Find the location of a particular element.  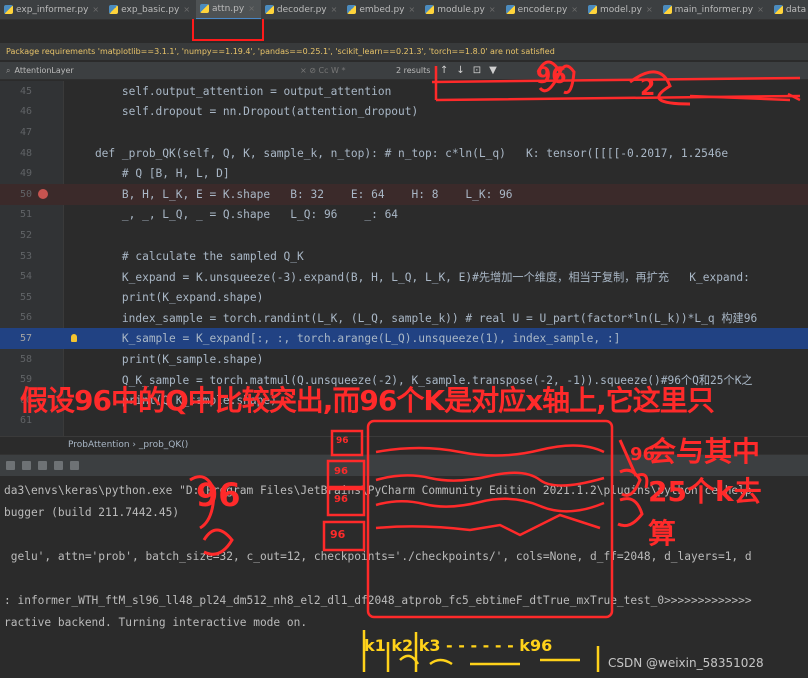

line-number: 46 is located at coordinates (18, 111).